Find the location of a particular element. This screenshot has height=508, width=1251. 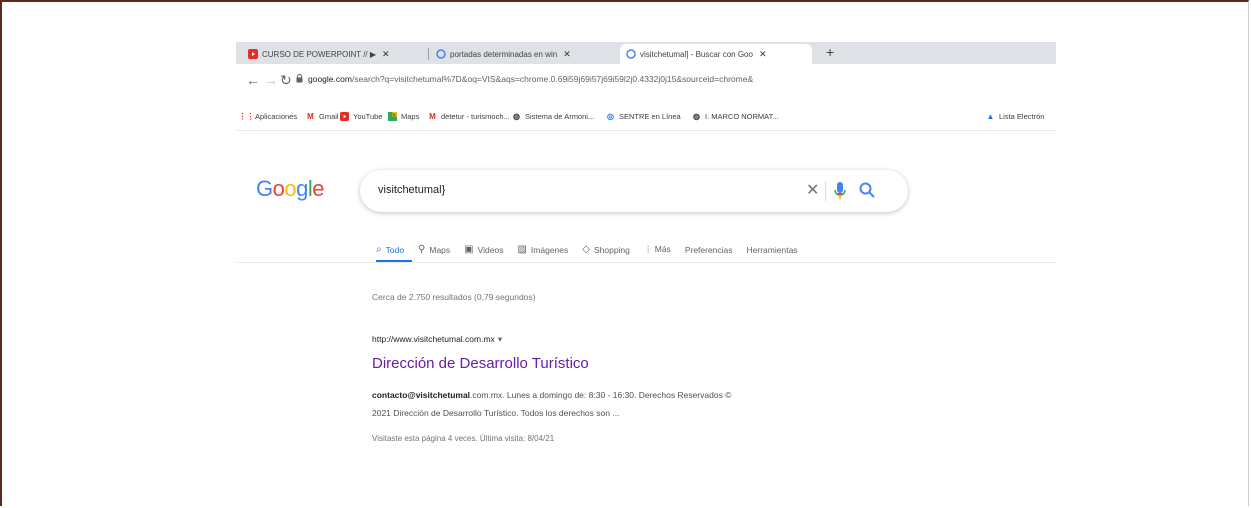

apps-grid-icon: ⋮⋮ is located at coordinates (246, 116).